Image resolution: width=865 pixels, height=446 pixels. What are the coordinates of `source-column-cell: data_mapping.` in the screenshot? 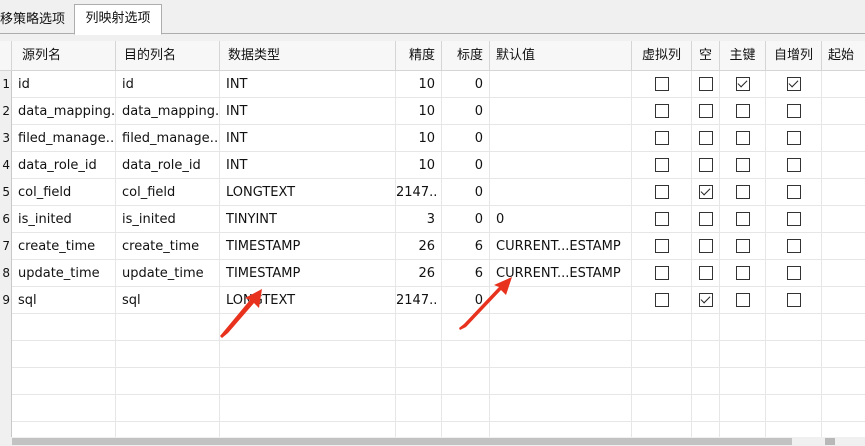 It's located at (64, 111).